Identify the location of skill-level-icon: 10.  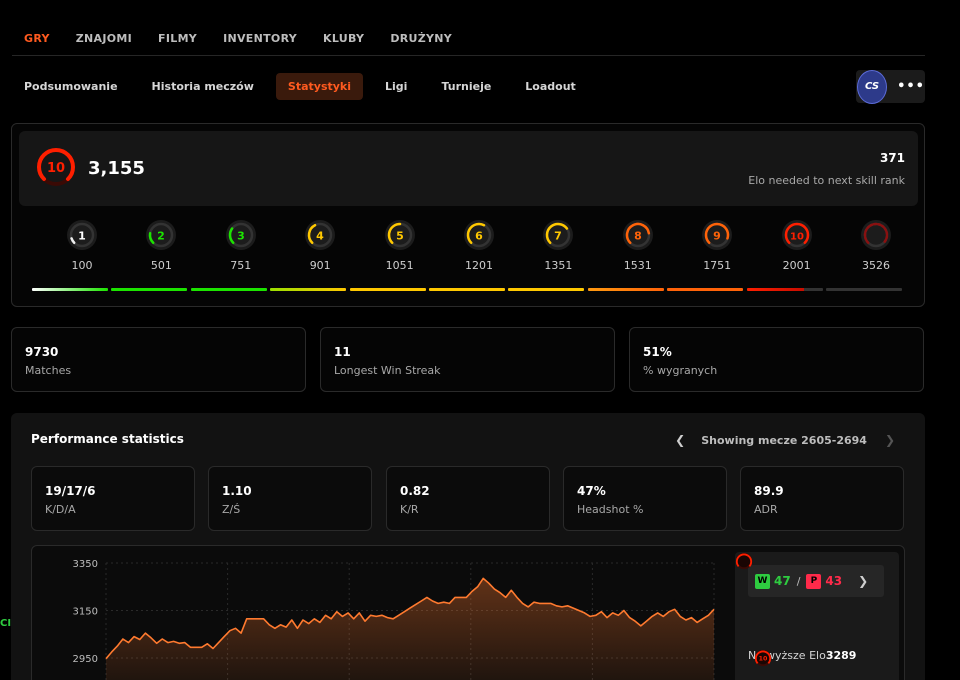
(796, 235).